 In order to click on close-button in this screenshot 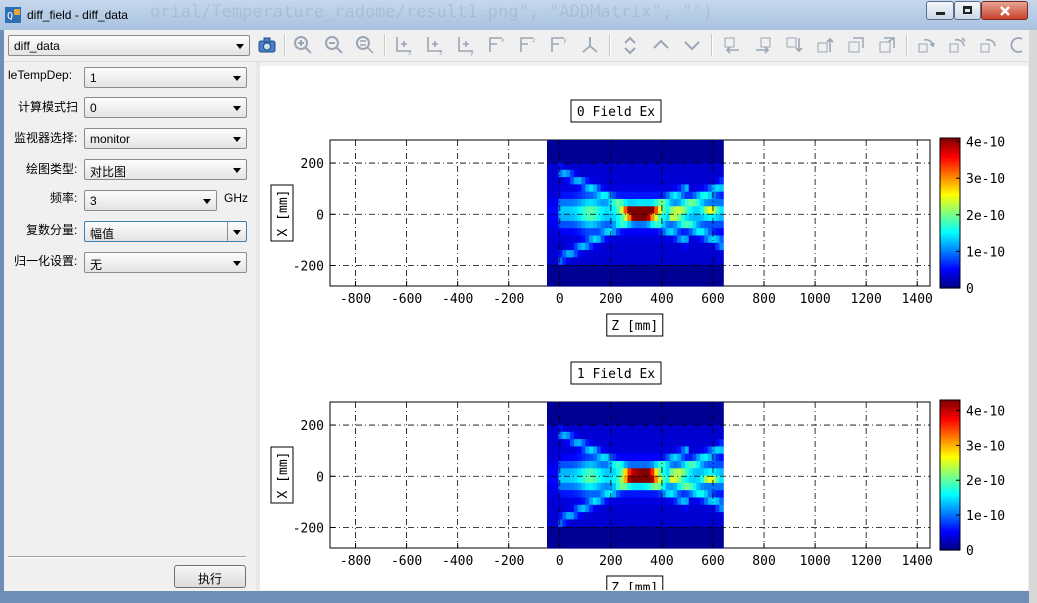, I will do `click(1004, 10)`.